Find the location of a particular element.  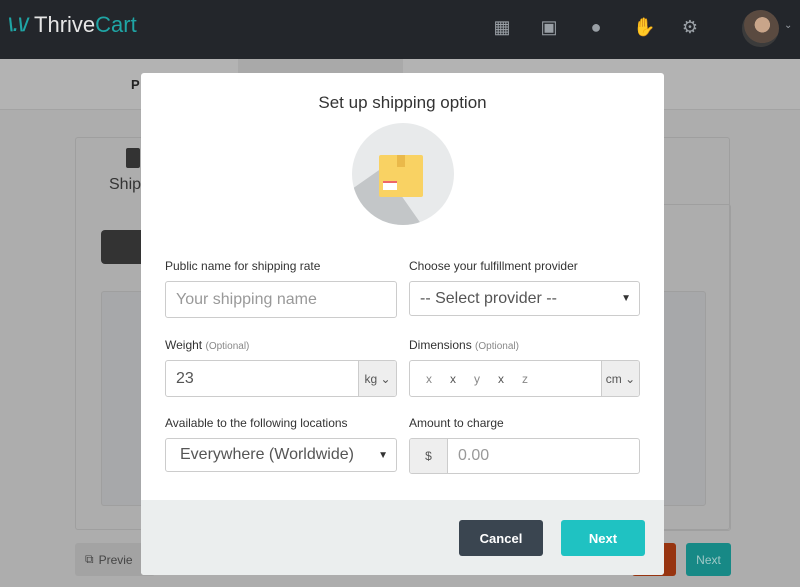

locations-select: Everywhere (Worldwide) ▼ is located at coordinates (281, 455).